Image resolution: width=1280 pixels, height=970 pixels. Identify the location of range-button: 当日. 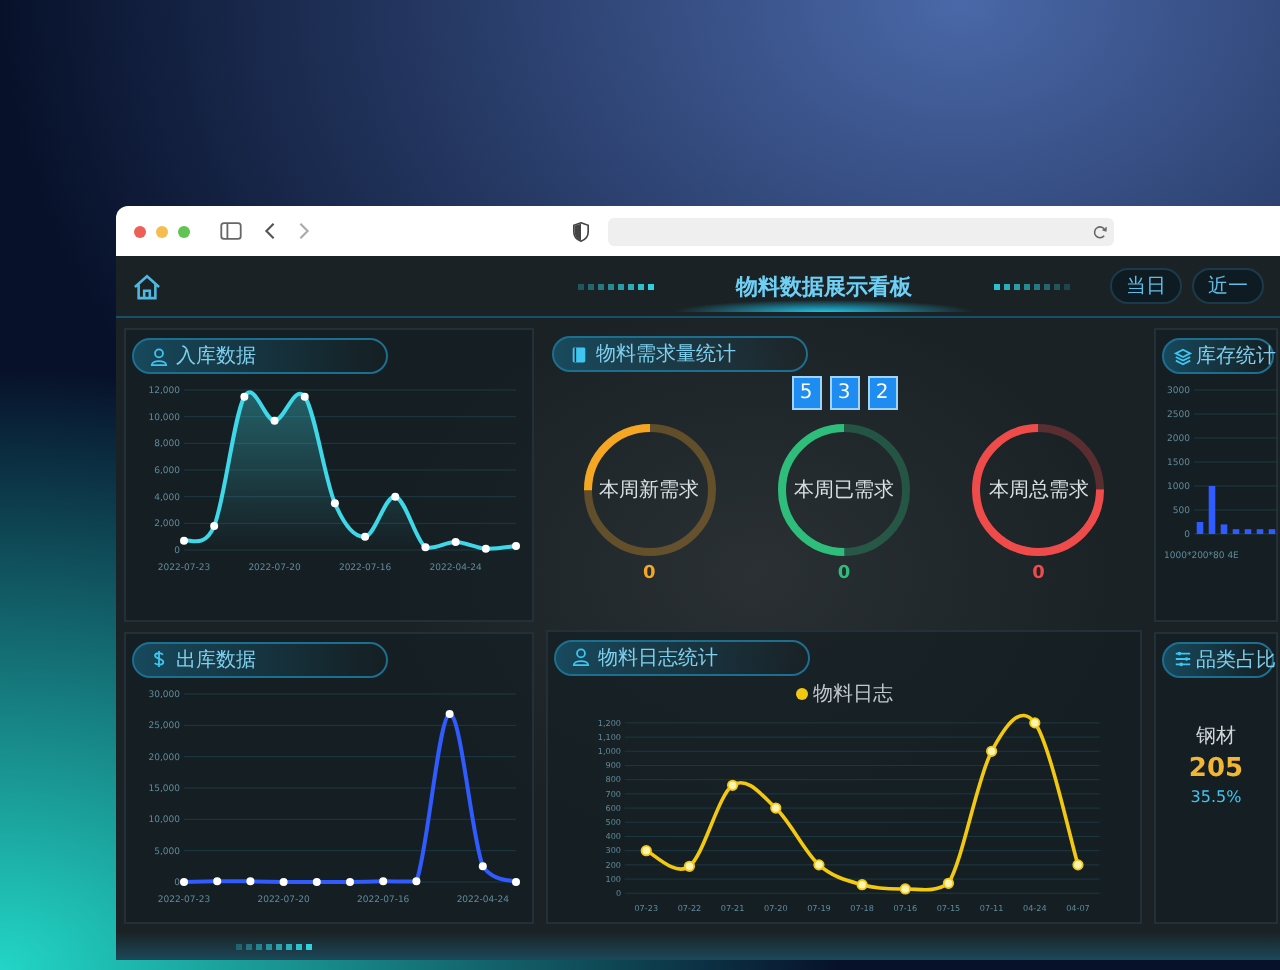
(1146, 286).